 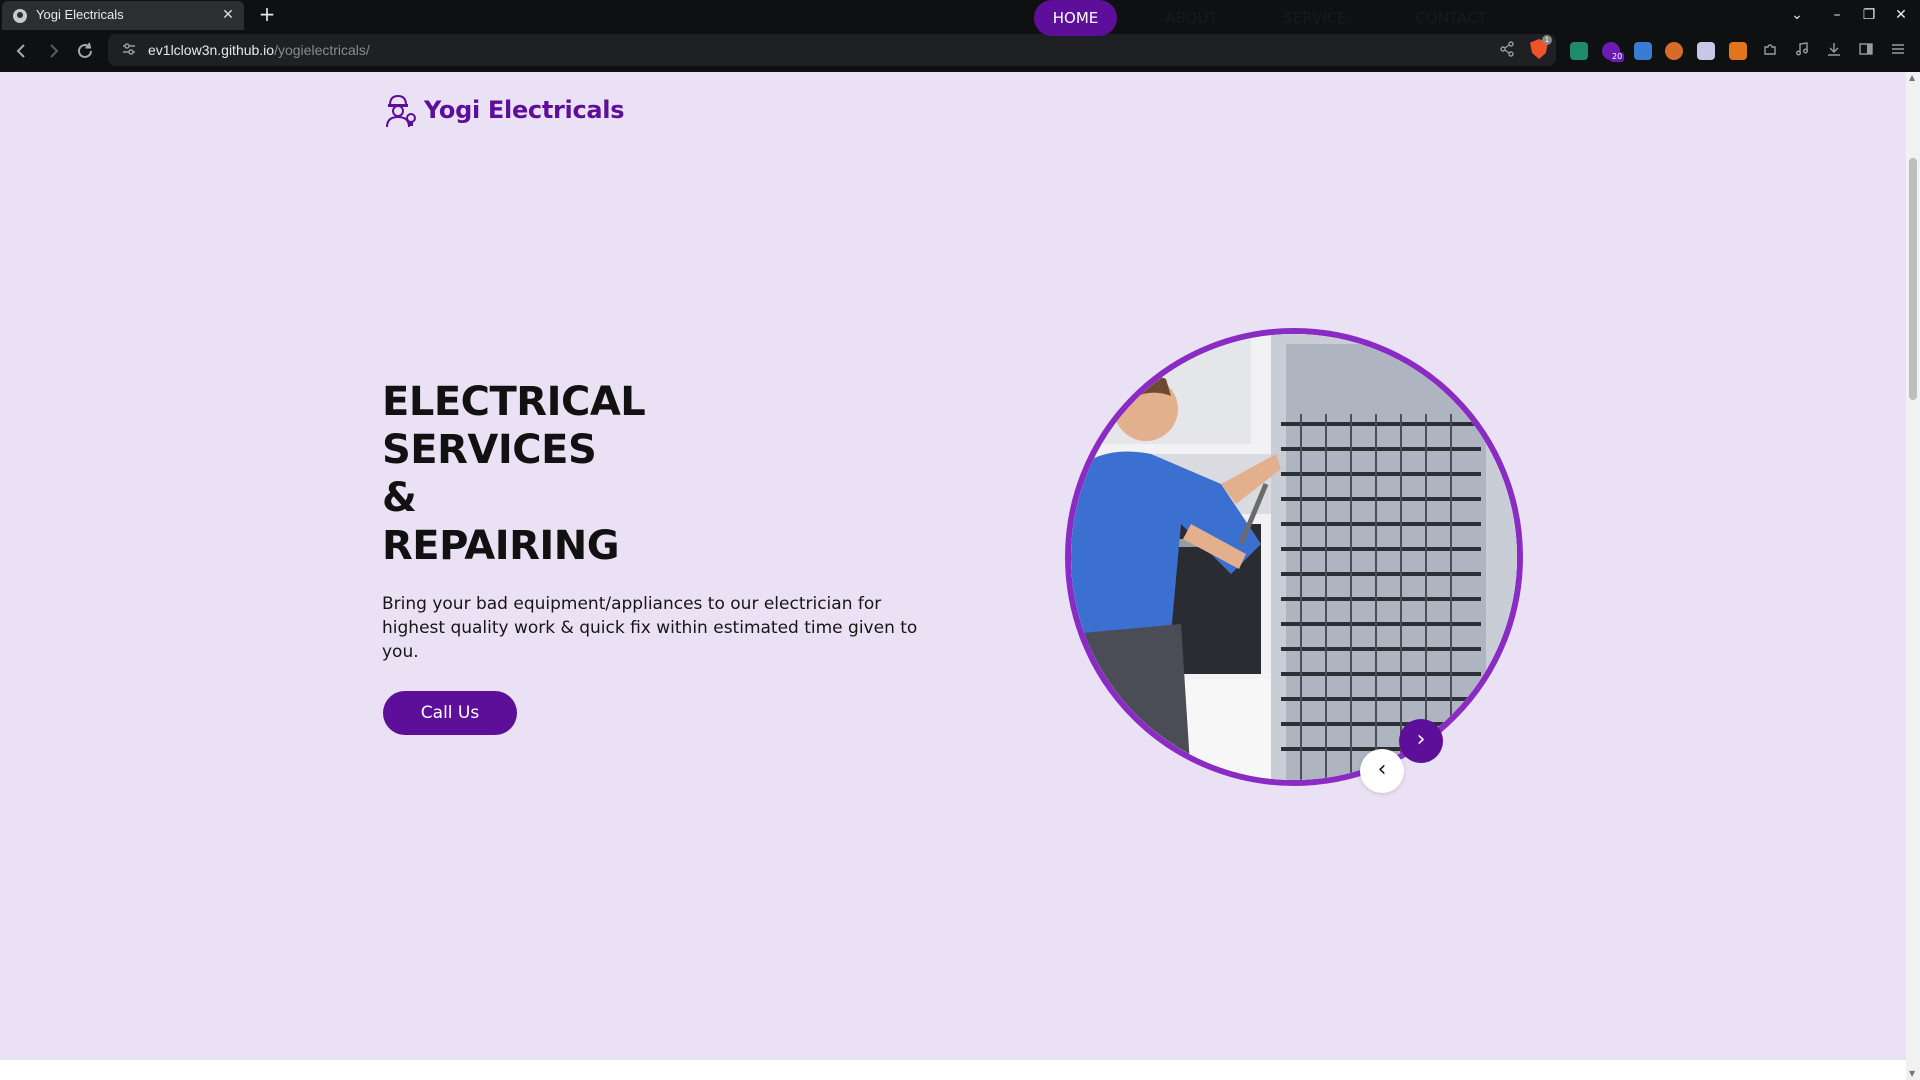 I want to click on sidebar-icon, so click(x=1866, y=51).